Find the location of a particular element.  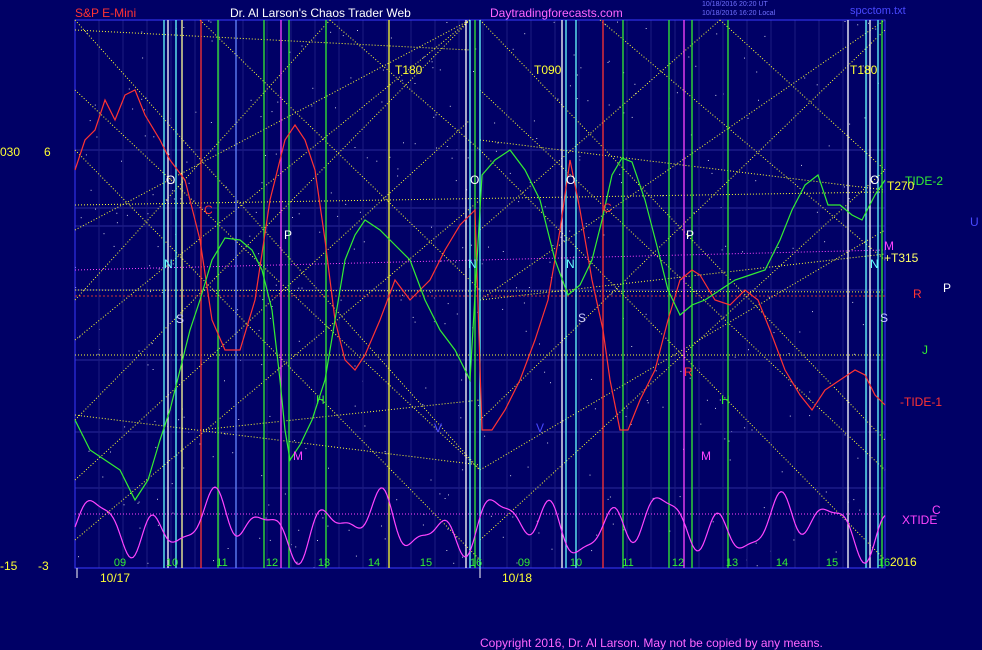

hour-tick-label: 14 is located at coordinates (782, 563).